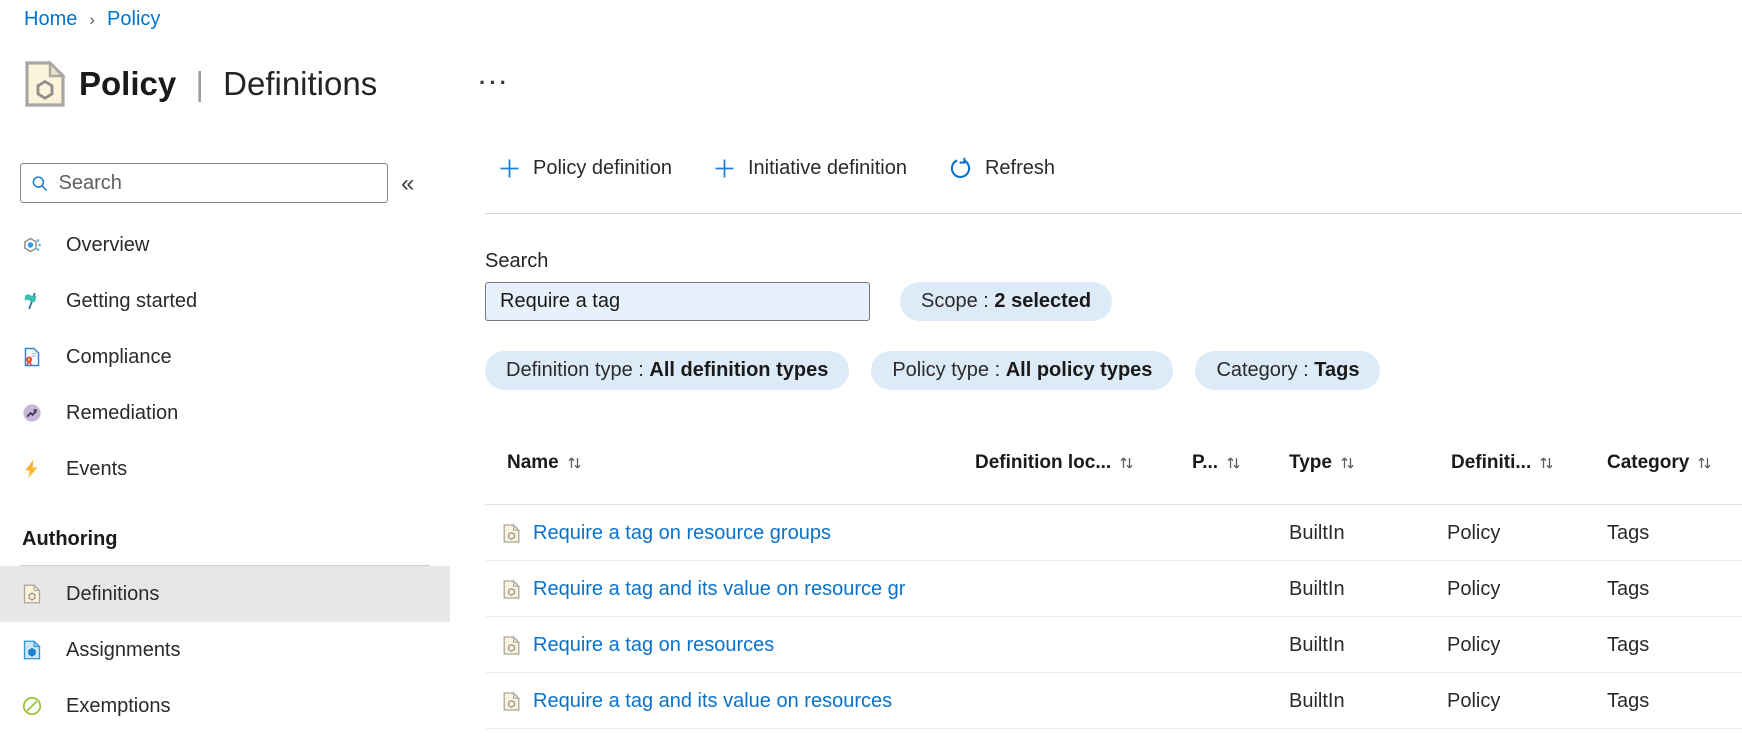 This screenshot has width=1742, height=743. Describe the element at coordinates (31, 469) in the screenshot. I see `events-icon` at that location.